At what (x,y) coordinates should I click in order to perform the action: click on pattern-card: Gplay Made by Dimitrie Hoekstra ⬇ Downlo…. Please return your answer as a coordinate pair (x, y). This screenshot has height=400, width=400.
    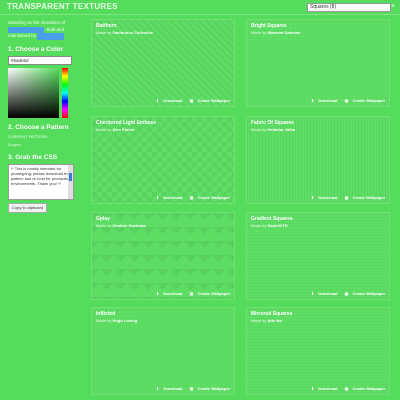
    Looking at the image, I should click on (163, 256).